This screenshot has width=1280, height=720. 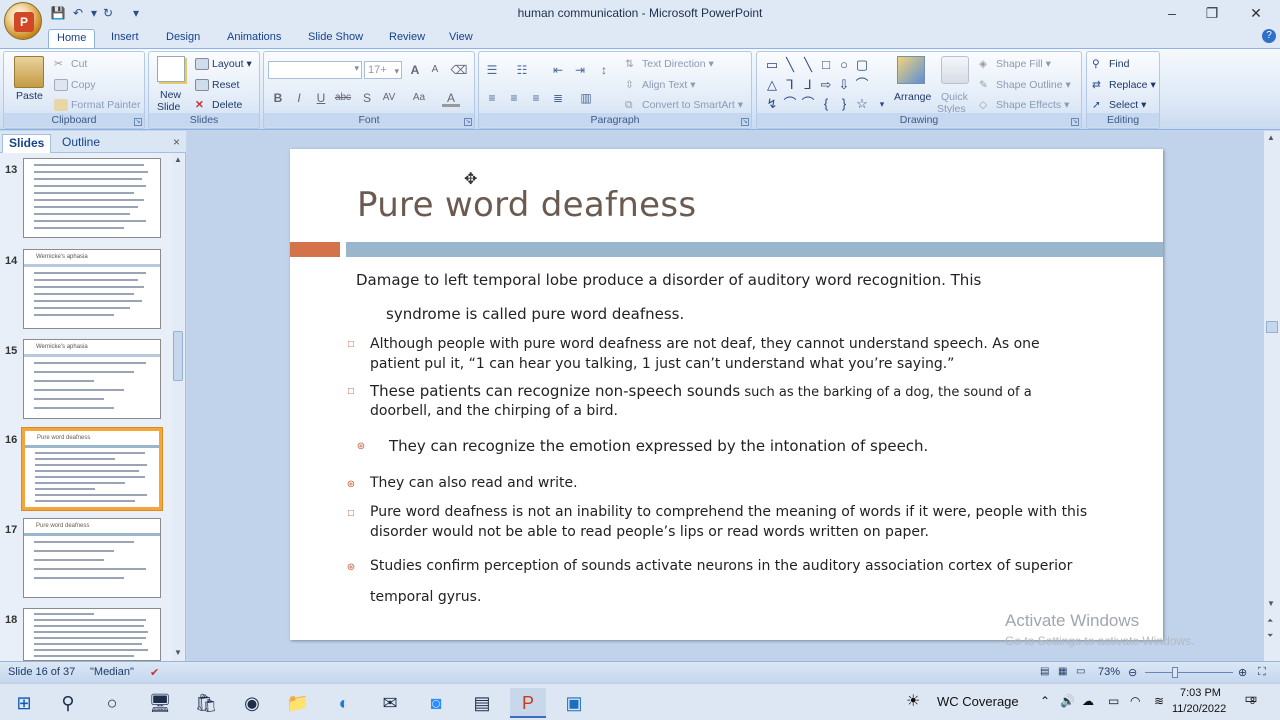 What do you see at coordinates (1015, 64) in the screenshot?
I see `shape-fill-button: ◈ Shape Fill ▾` at bounding box center [1015, 64].